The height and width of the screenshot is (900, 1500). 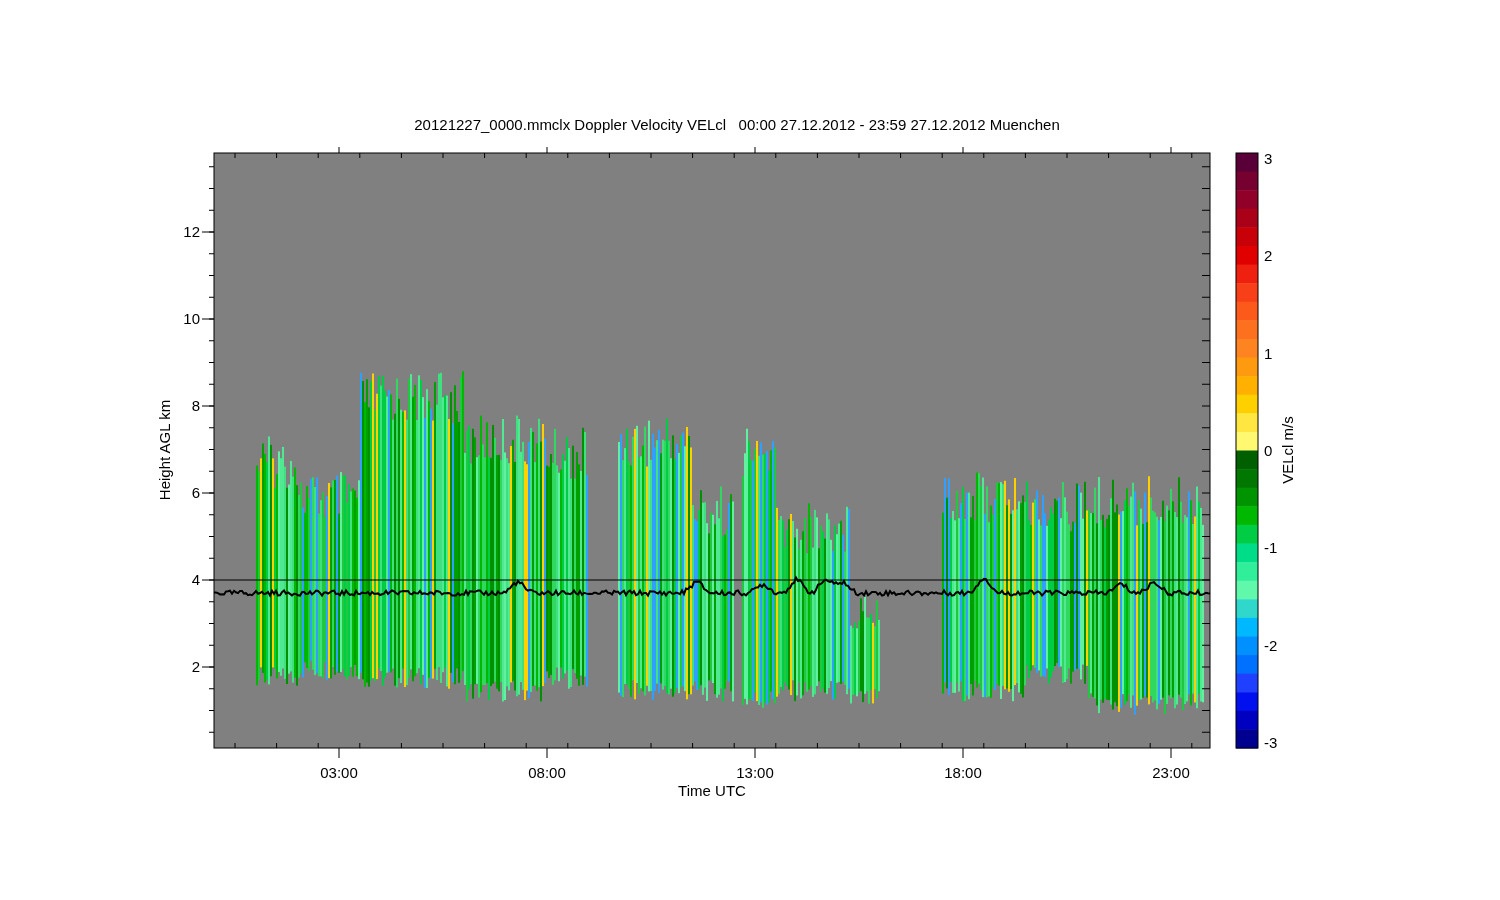 What do you see at coordinates (755, 772) in the screenshot?
I see `x-tick-label: 13:00` at bounding box center [755, 772].